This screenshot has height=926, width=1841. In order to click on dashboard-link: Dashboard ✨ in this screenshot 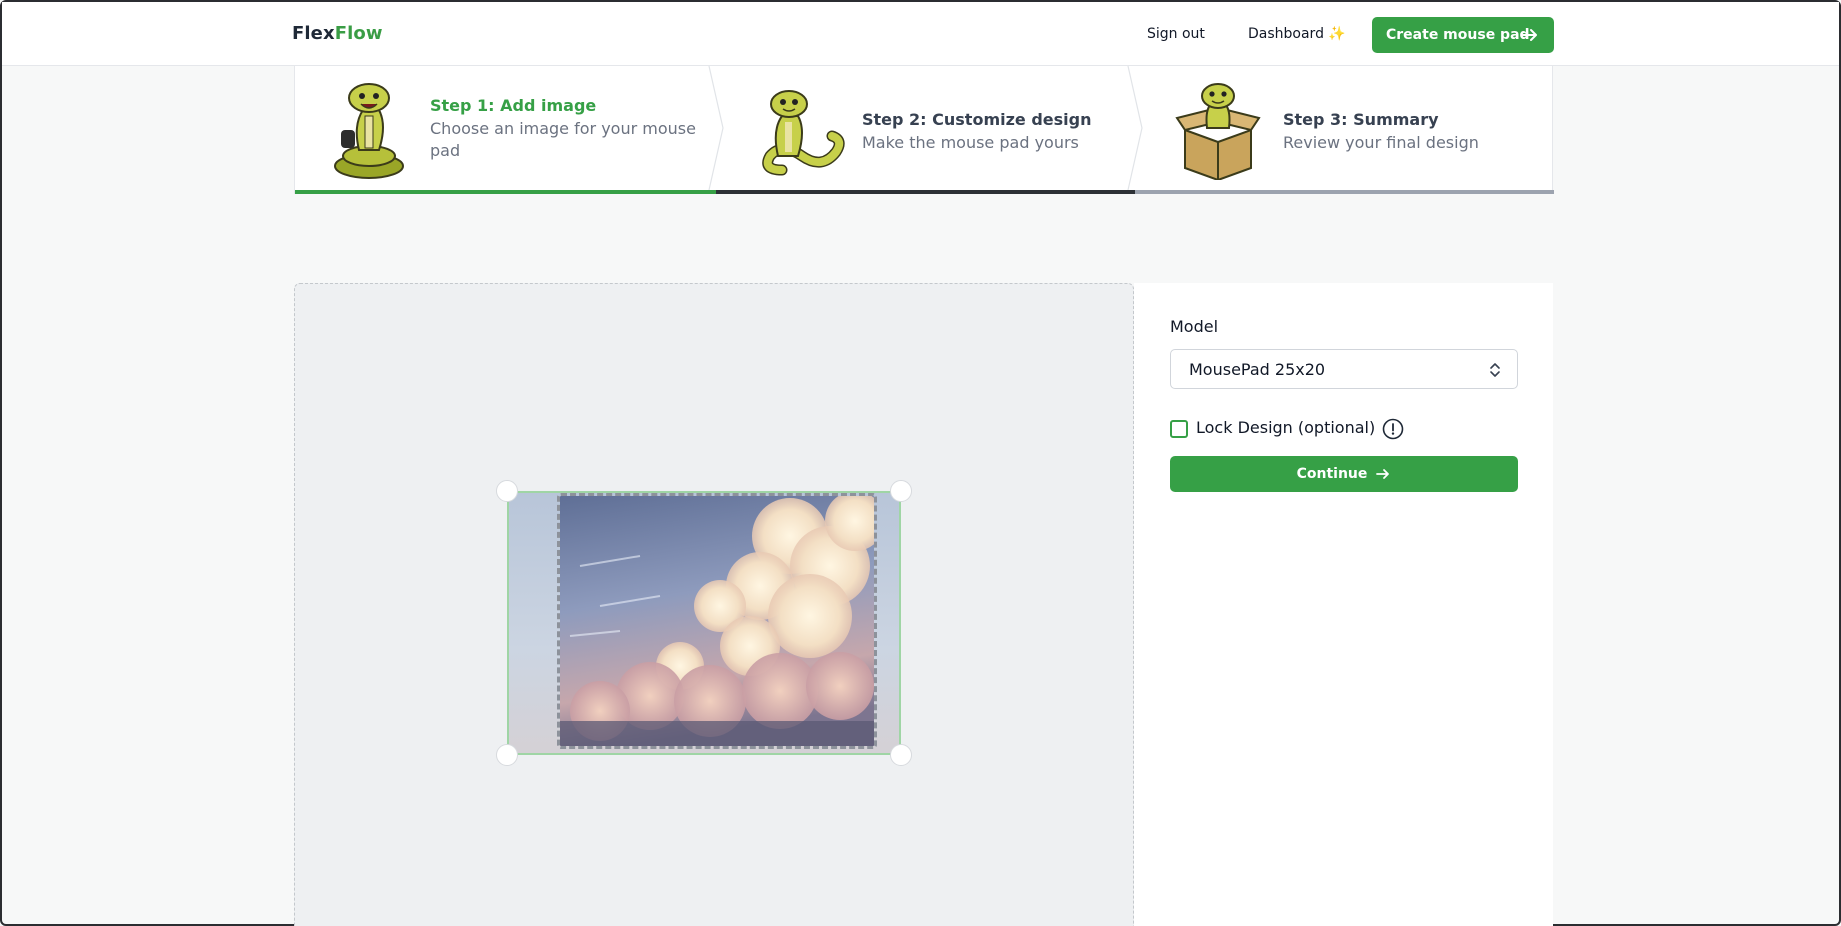, I will do `click(1296, 34)`.